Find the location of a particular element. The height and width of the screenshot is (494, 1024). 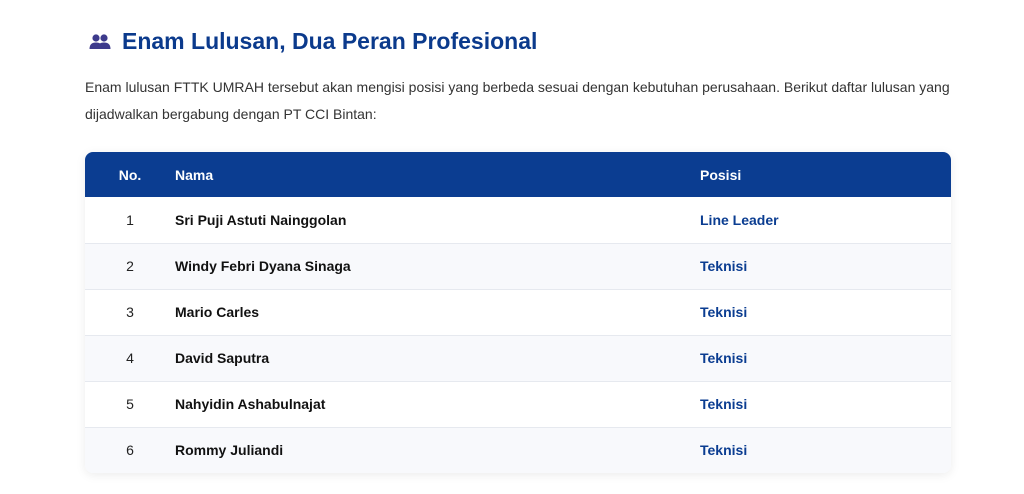

row-number: 6 is located at coordinates (130, 450).